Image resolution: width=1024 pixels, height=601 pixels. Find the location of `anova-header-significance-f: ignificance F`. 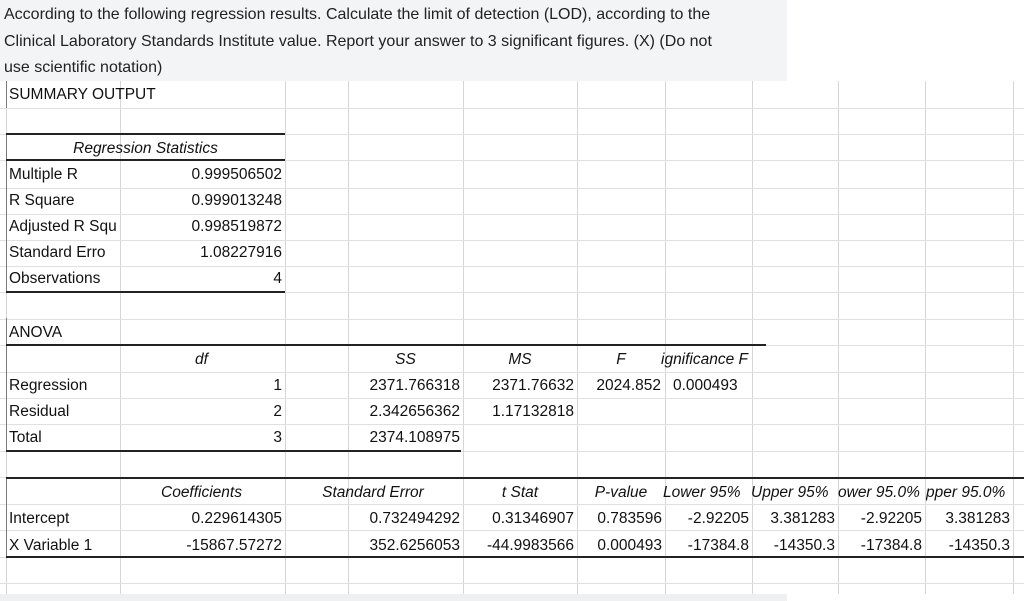

anova-header-significance-f: ignificance F is located at coordinates (705, 359).